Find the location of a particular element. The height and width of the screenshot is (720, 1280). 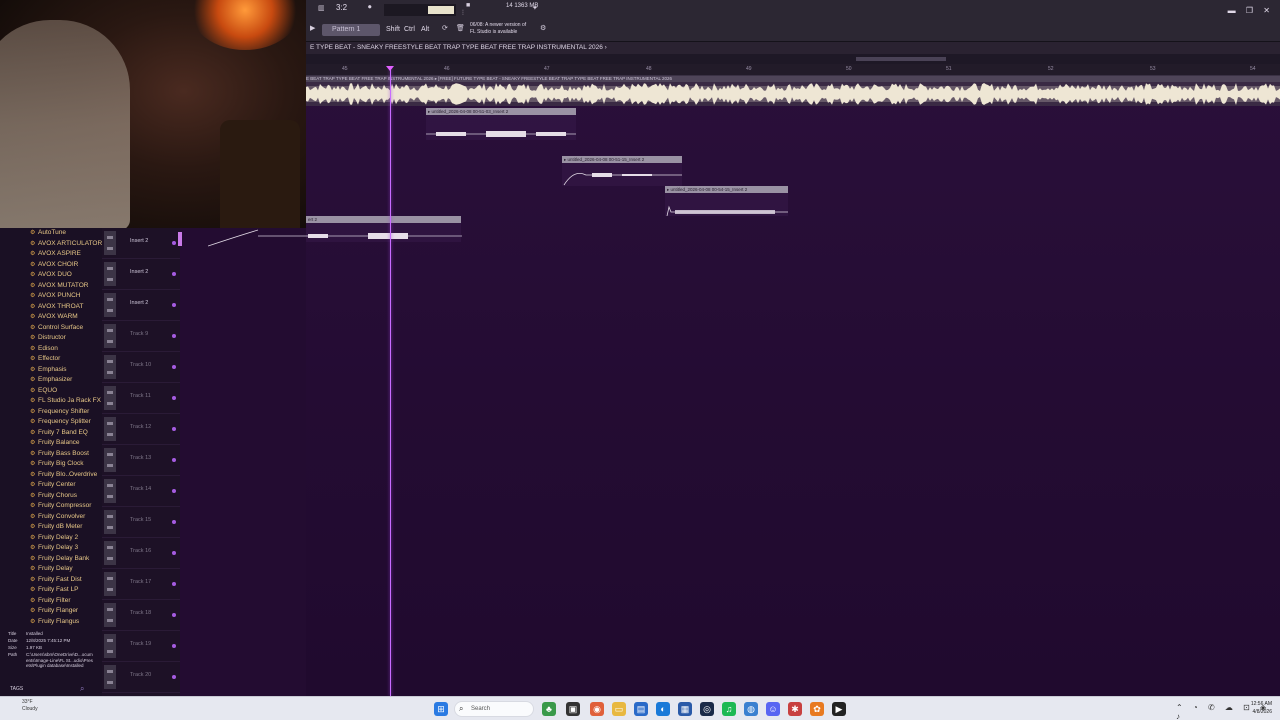

plugin-list-item: ⚙ Fruity dB Meter is located at coordinates (56, 526).